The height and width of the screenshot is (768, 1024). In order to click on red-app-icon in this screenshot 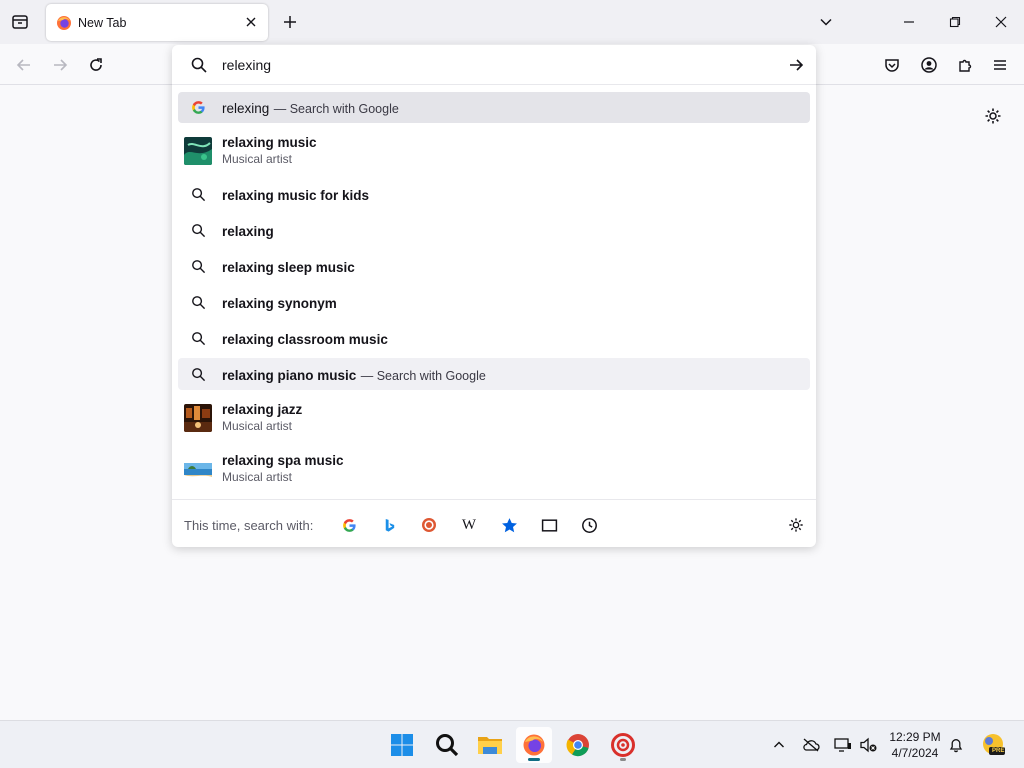, I will do `click(623, 745)`.